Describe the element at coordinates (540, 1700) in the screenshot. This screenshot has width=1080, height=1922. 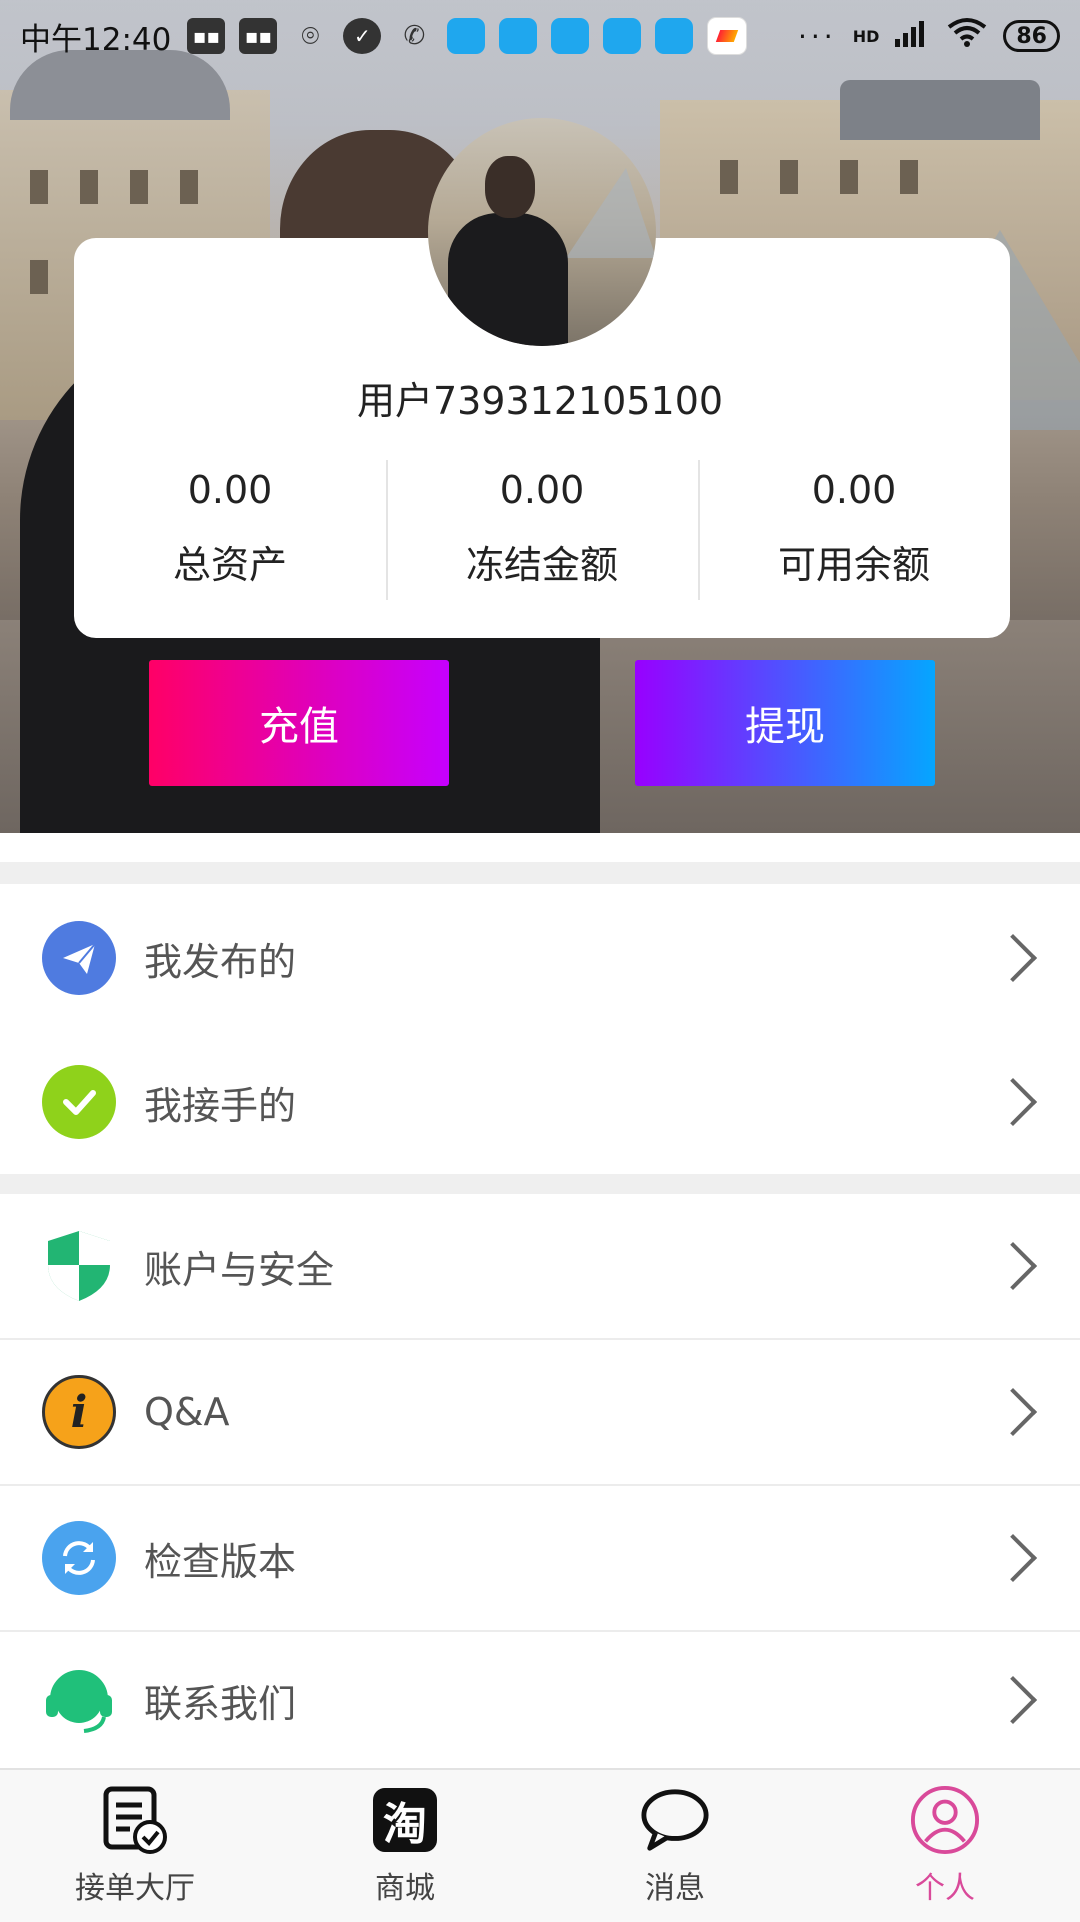
I see `menu-item-contact-us: 联系我们` at that location.